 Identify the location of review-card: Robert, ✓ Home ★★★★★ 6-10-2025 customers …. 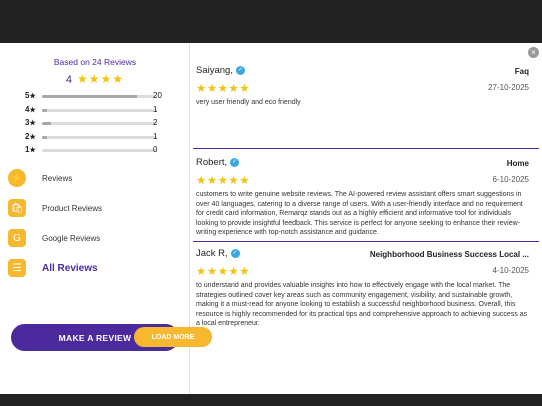
(366, 196).